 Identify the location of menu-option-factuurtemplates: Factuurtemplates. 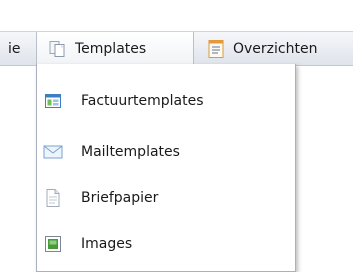
(166, 101).